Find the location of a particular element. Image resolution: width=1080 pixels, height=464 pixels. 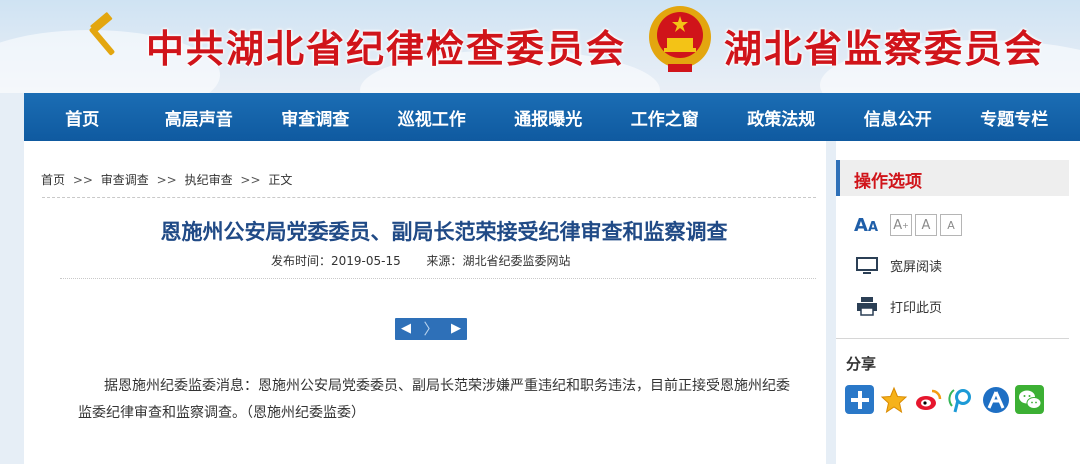

share-weibo-button is located at coordinates (927, 399).